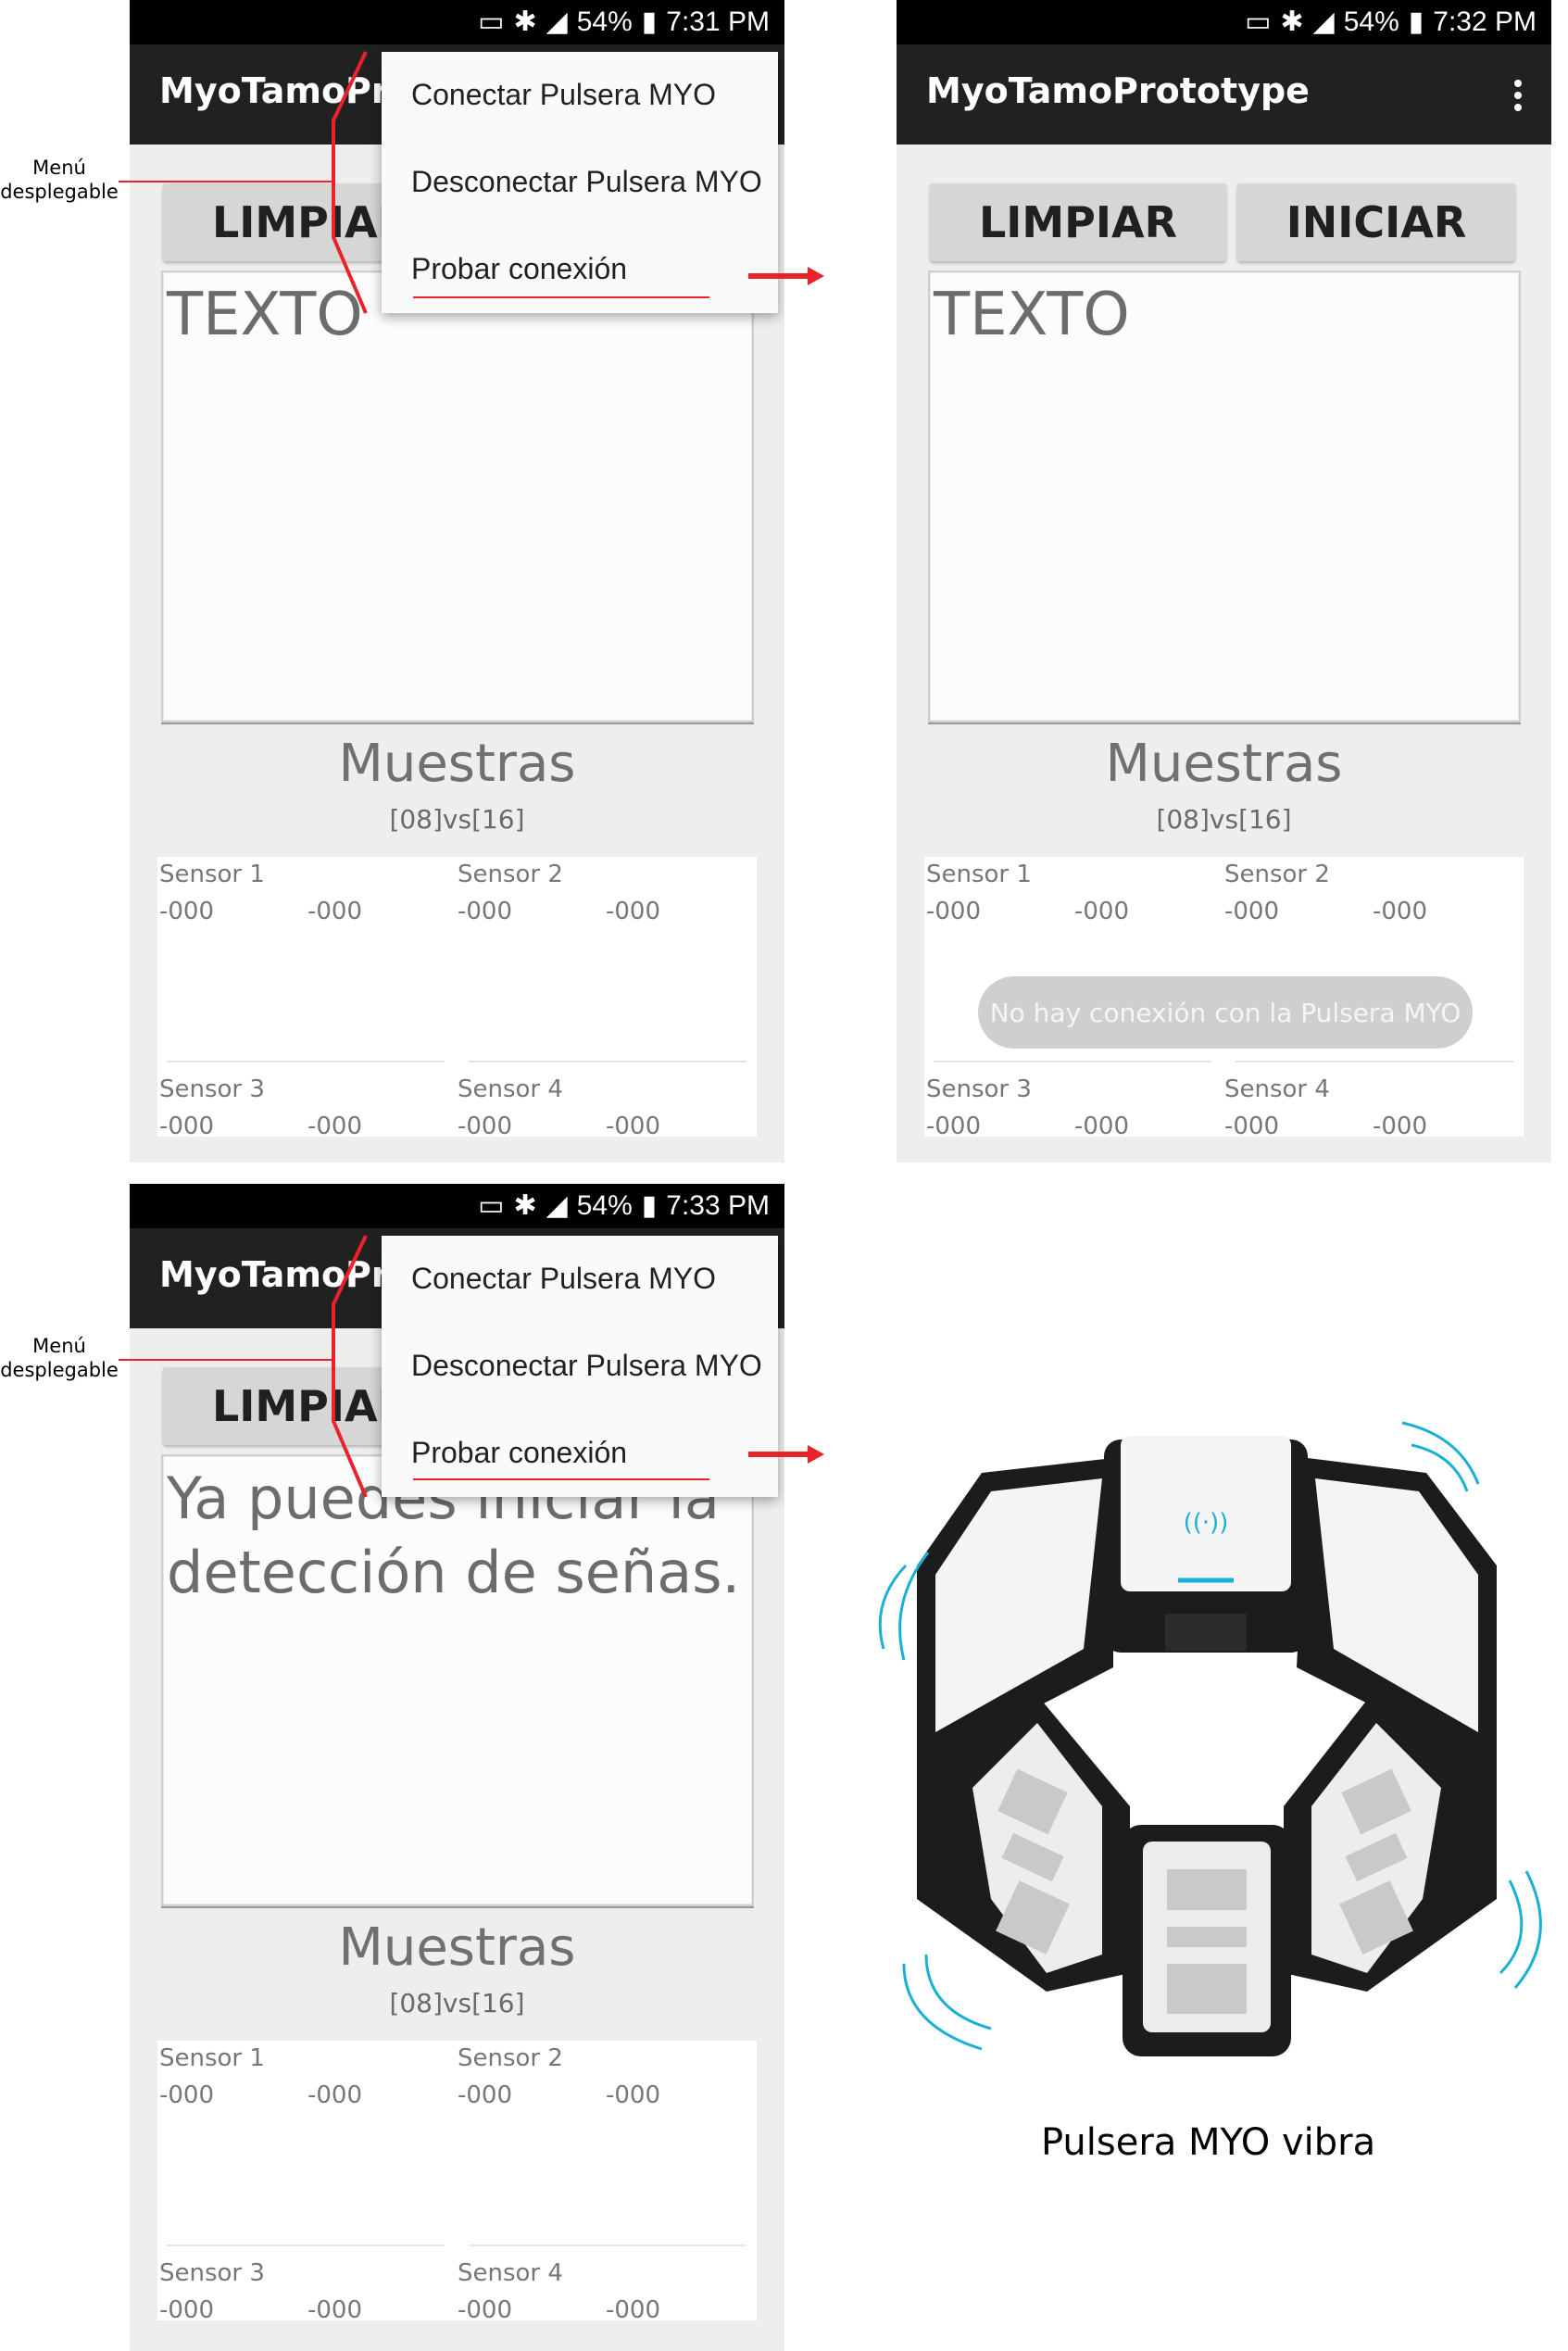 This screenshot has height=2351, width=1568. Describe the element at coordinates (1207, 1941) in the screenshot. I see `myo-pod-bottom` at that location.